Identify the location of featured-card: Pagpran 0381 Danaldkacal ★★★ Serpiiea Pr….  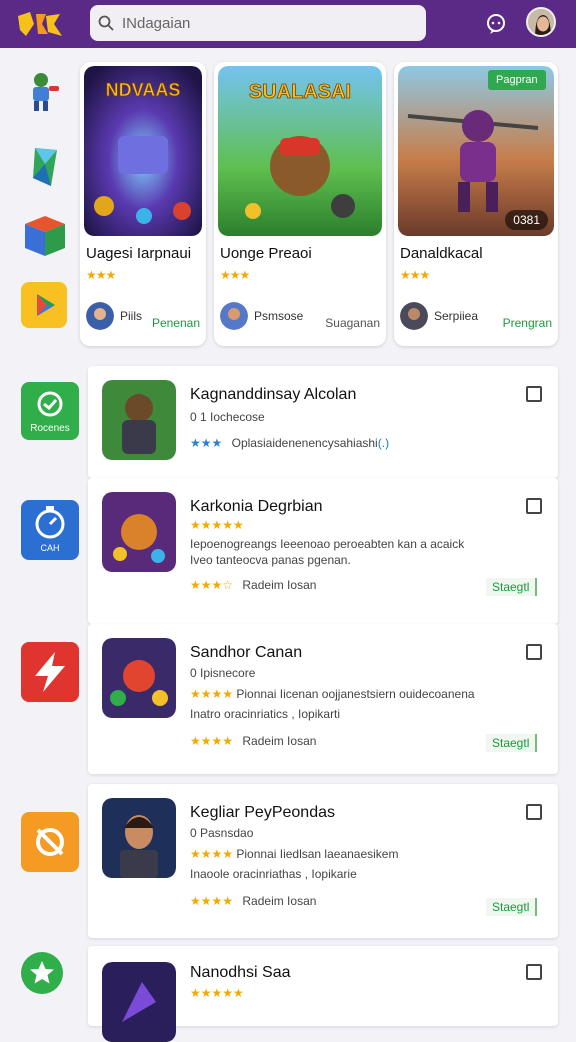
(476, 204).